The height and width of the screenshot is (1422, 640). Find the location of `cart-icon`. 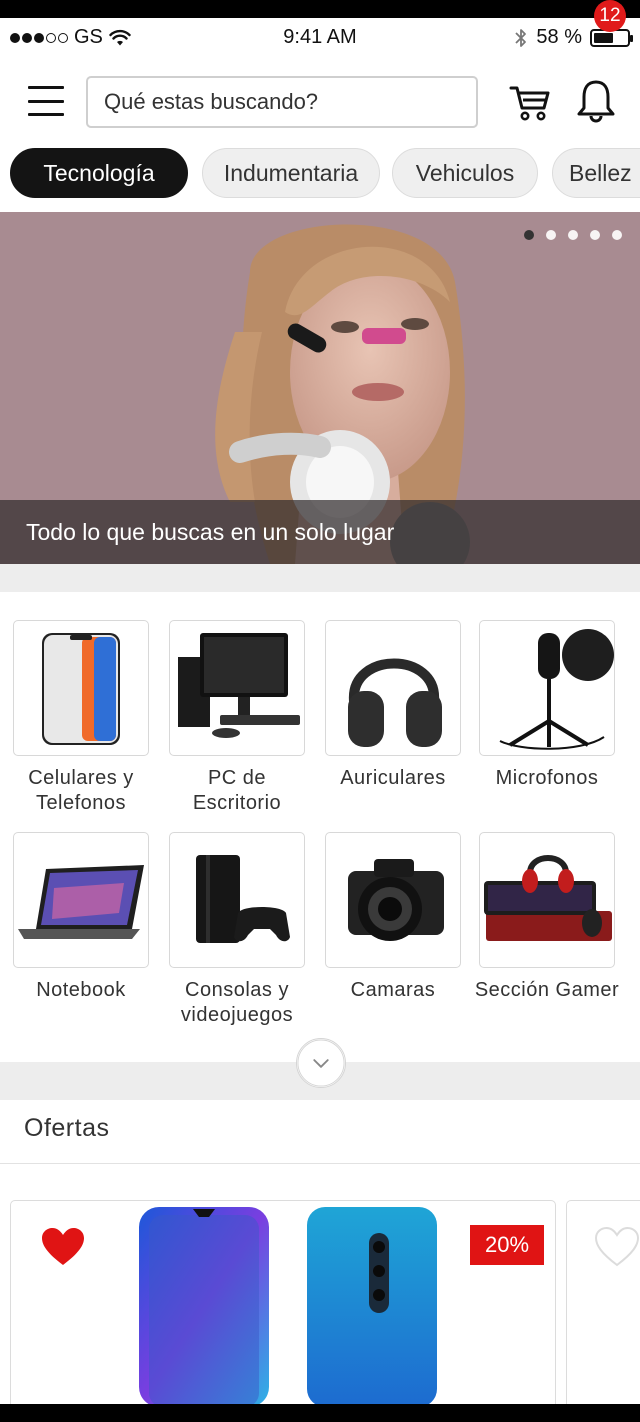

cart-icon is located at coordinates (530, 102).